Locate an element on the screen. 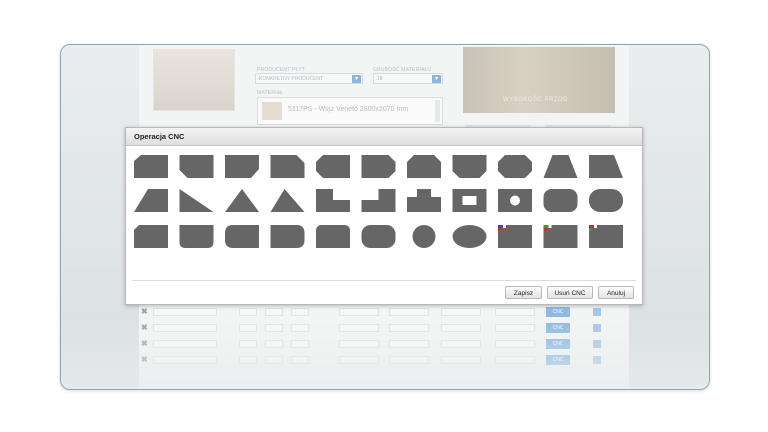 Image resolution: width=768 pixels, height=432 pixels. bottom-fade is located at coordinates (385, 354).